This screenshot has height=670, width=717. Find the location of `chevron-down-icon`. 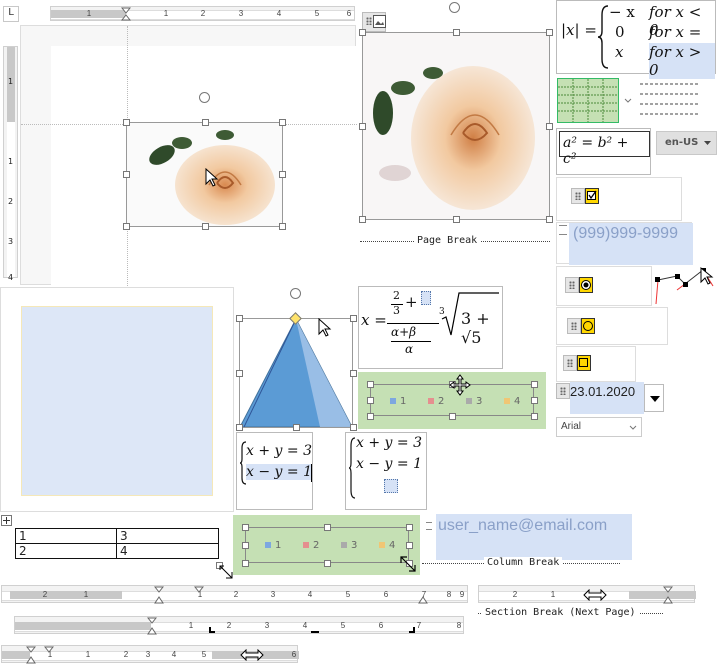

chevron-down-icon is located at coordinates (628, 101).